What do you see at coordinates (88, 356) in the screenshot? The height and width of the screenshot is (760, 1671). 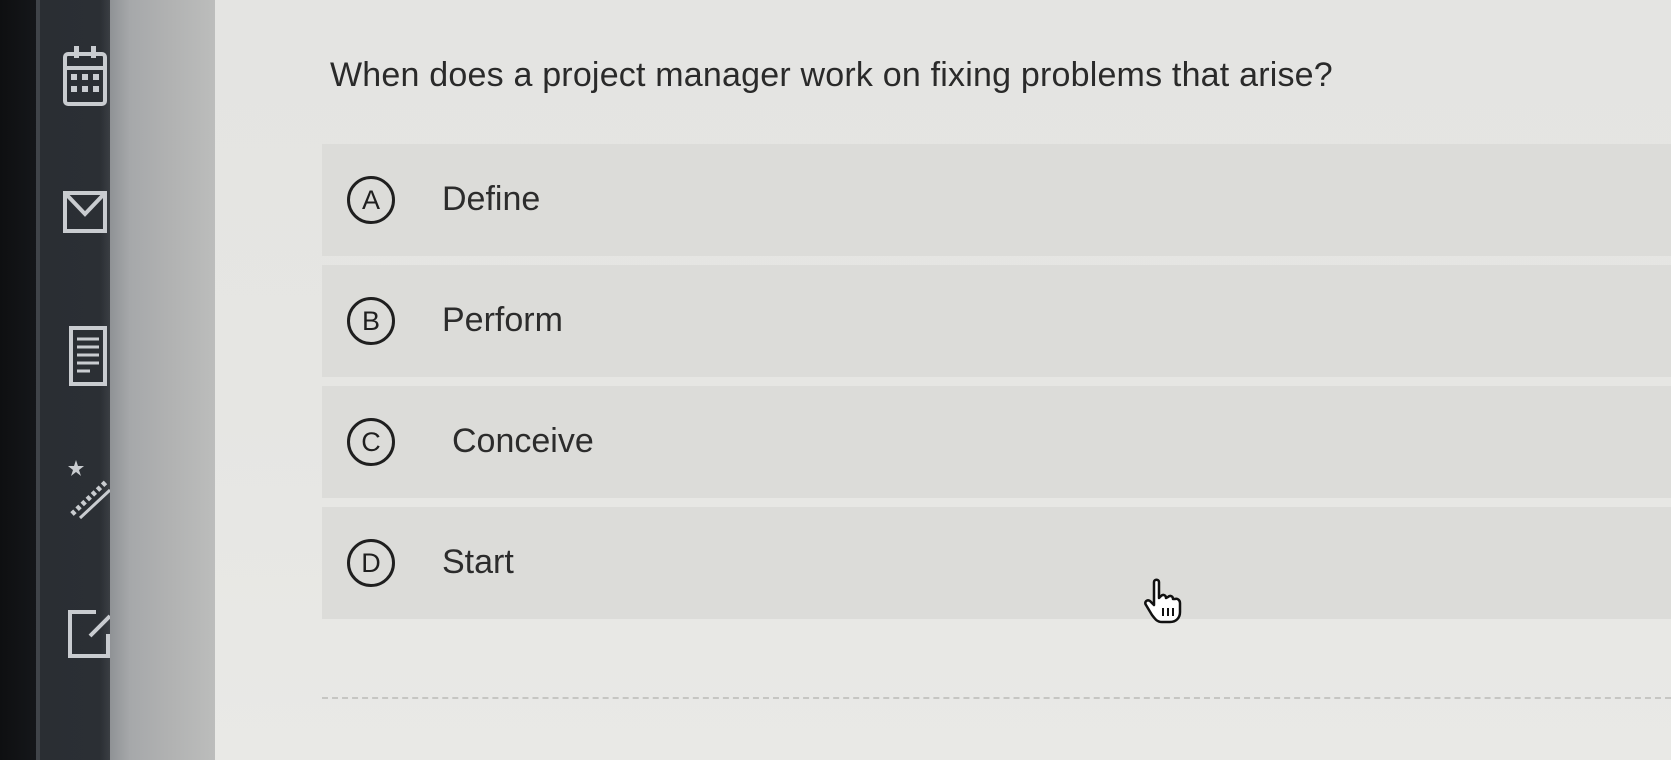 I see `document-icon` at bounding box center [88, 356].